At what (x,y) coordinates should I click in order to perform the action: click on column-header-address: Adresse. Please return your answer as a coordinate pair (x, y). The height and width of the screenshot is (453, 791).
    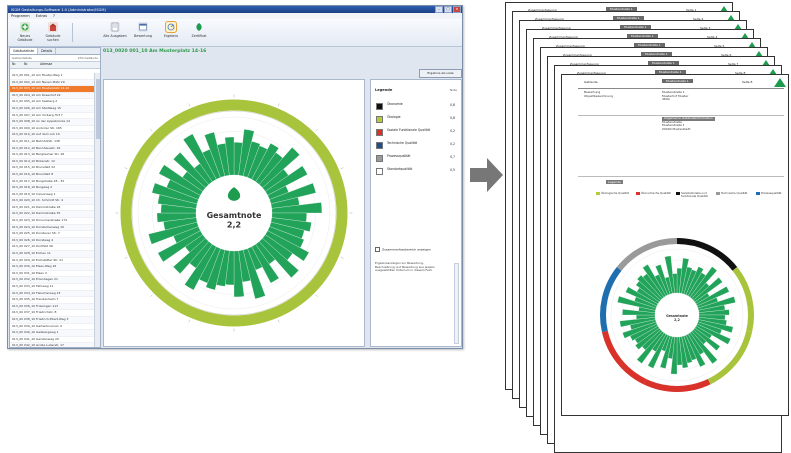
    Looking at the image, I should click on (45, 65).